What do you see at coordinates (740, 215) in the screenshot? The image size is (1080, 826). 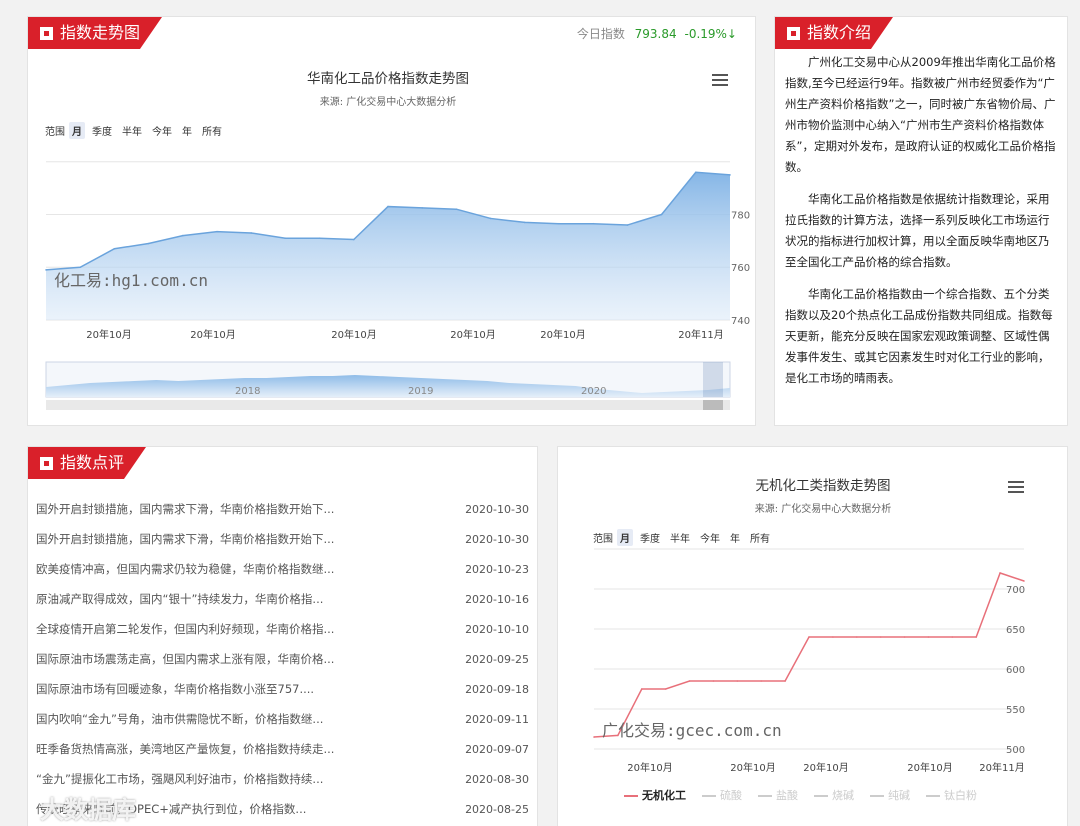 I see `y-tick-label: 780` at bounding box center [740, 215].